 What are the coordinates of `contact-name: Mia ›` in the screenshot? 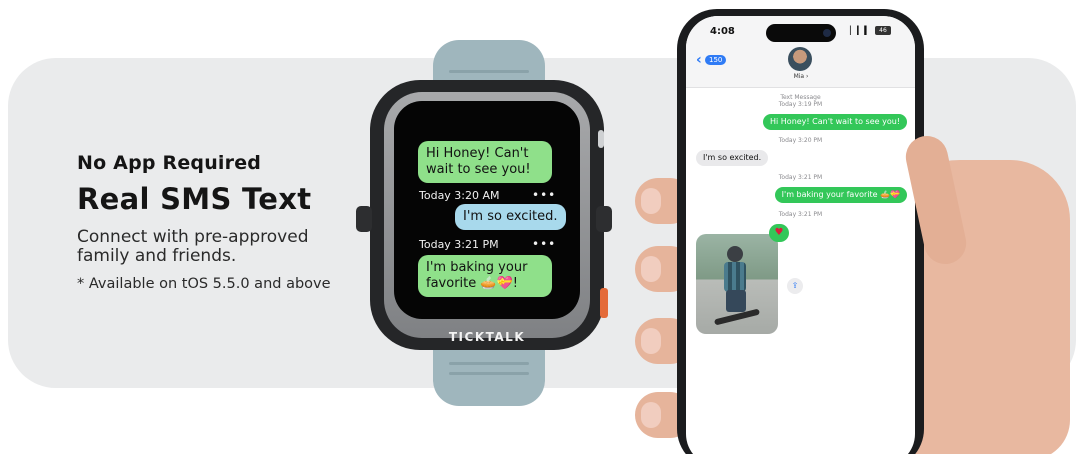 It's located at (801, 76).